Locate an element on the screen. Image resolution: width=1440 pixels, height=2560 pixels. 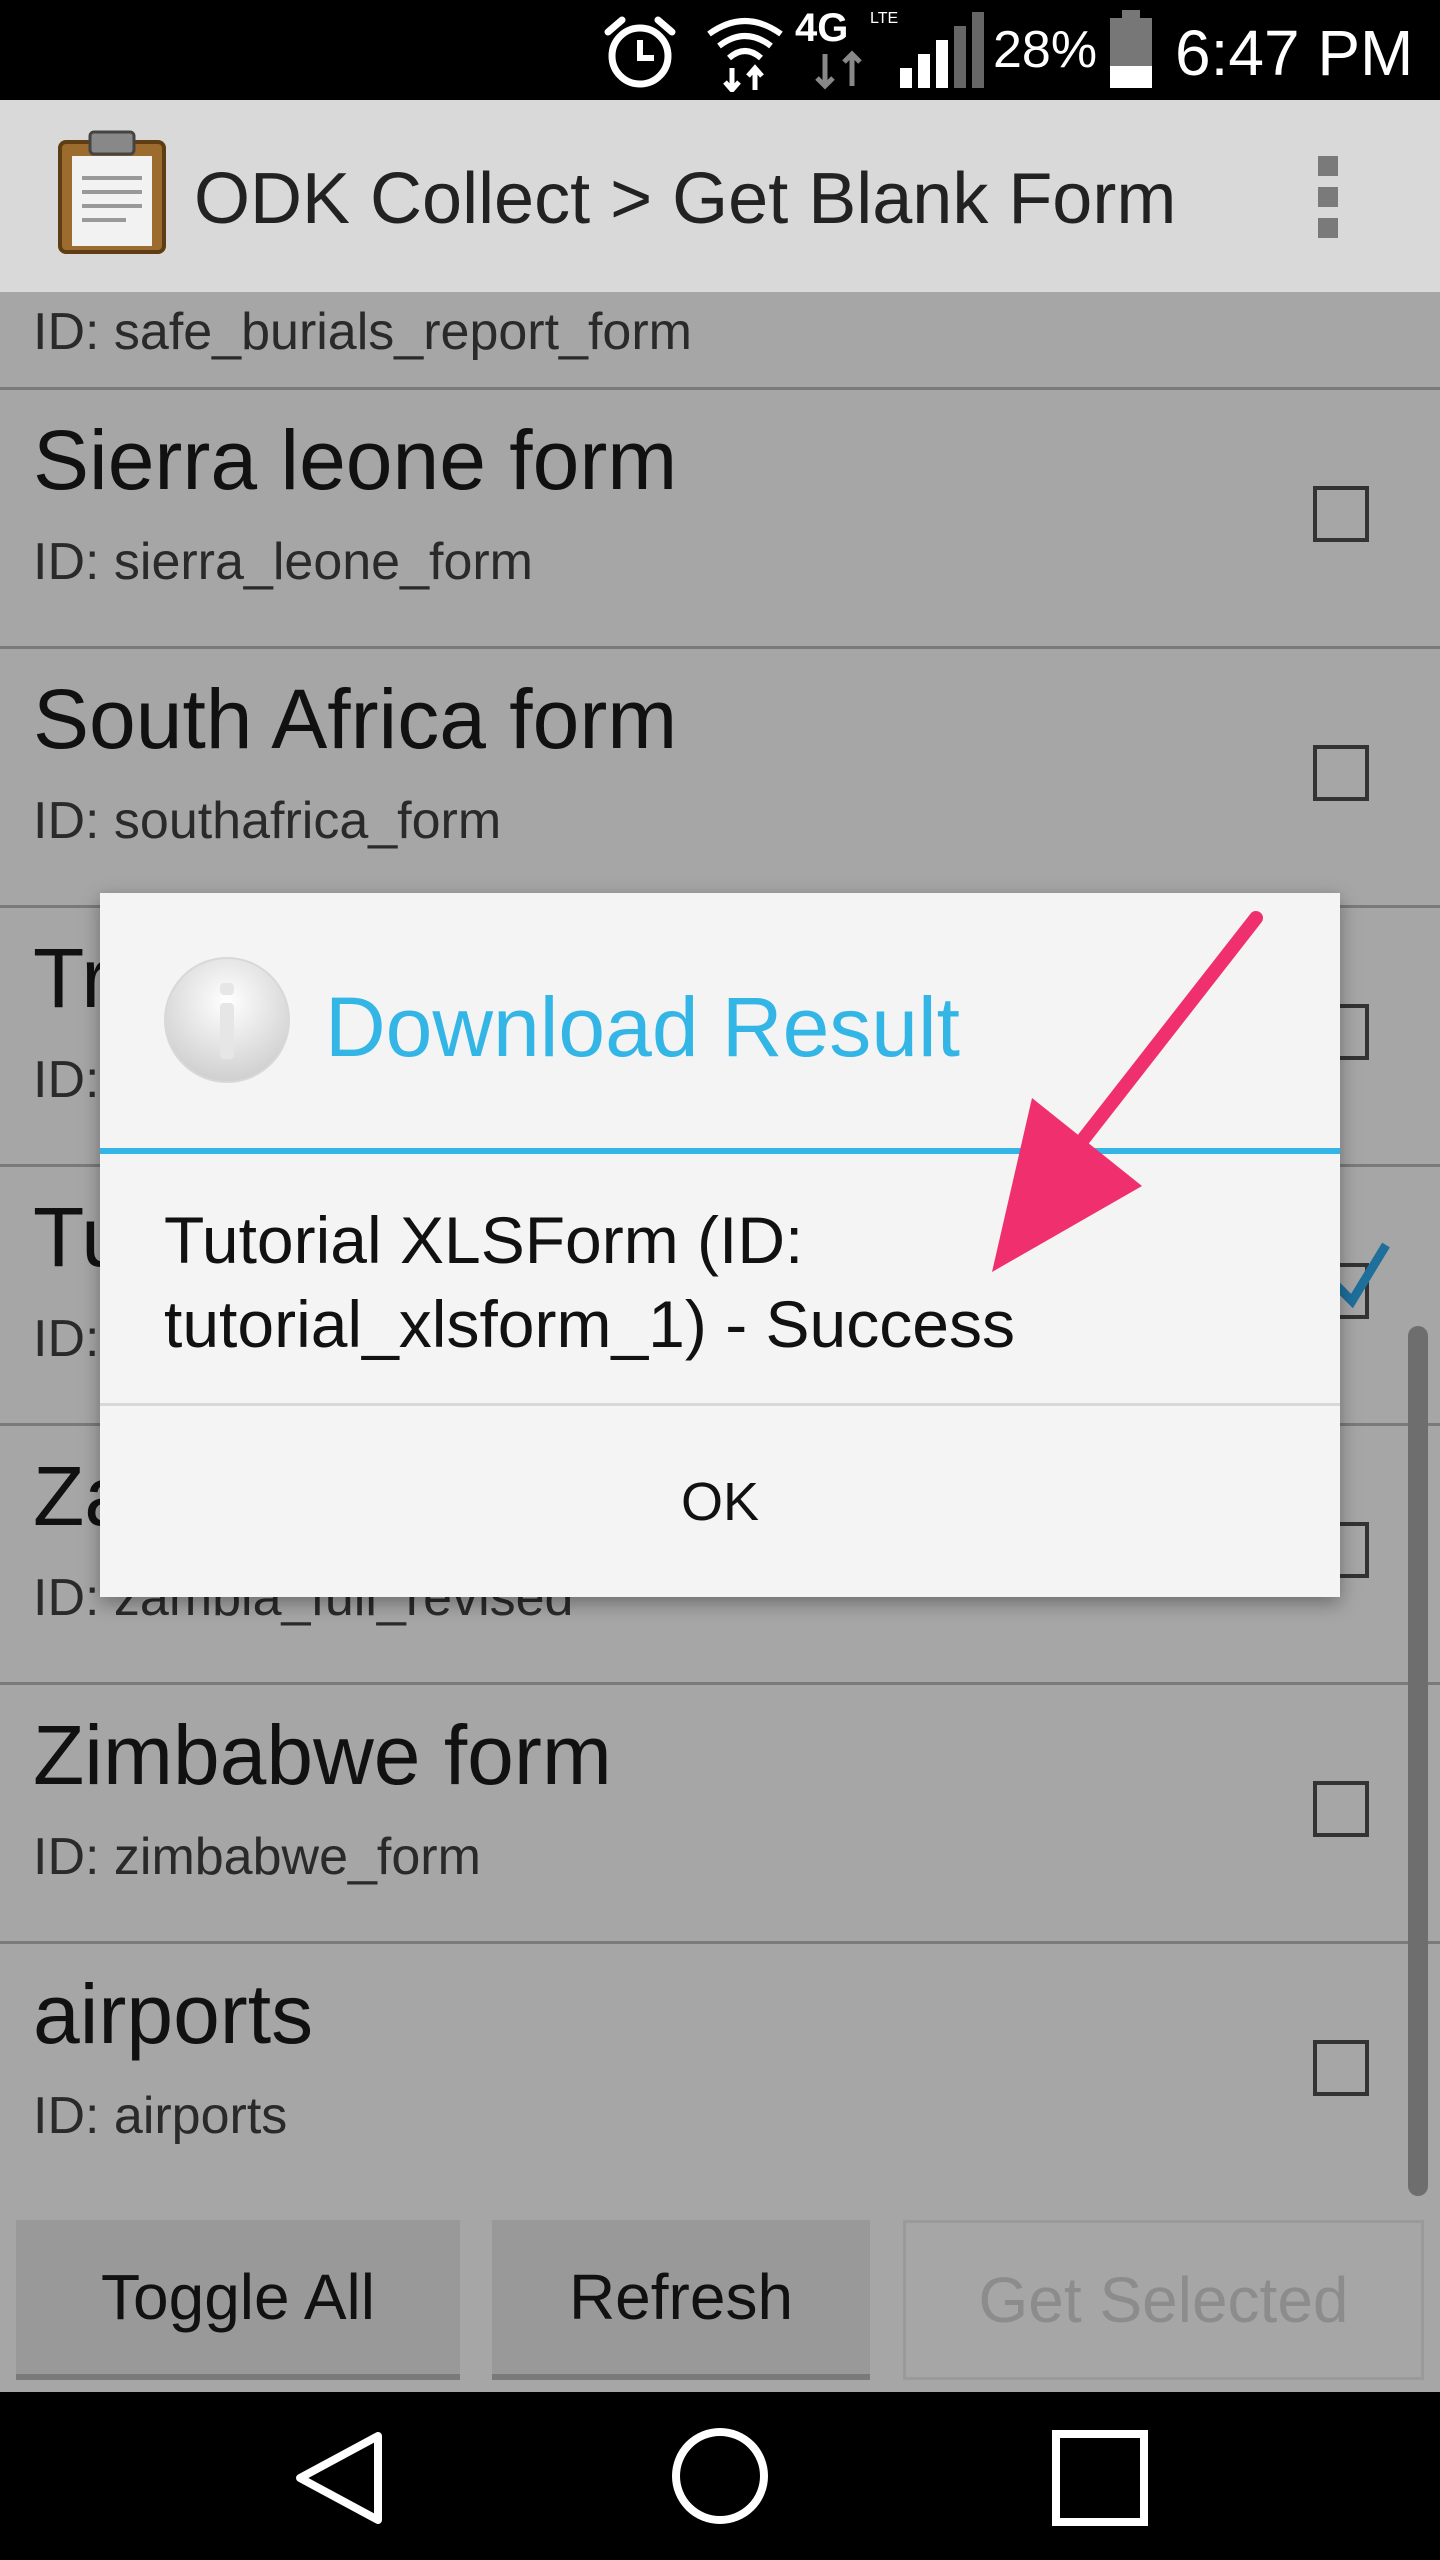
form-id: ID: sierra_leone_form is located at coordinates (283, 562).